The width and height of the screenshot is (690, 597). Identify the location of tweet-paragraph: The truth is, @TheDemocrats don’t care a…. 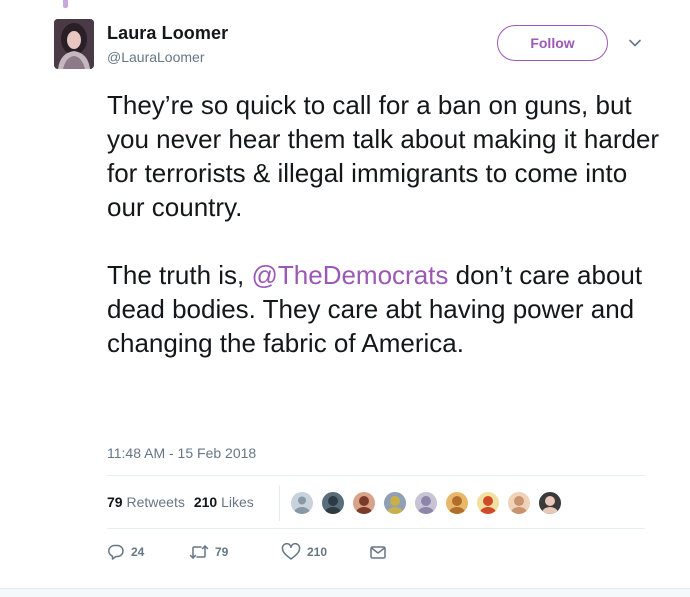
(387, 309).